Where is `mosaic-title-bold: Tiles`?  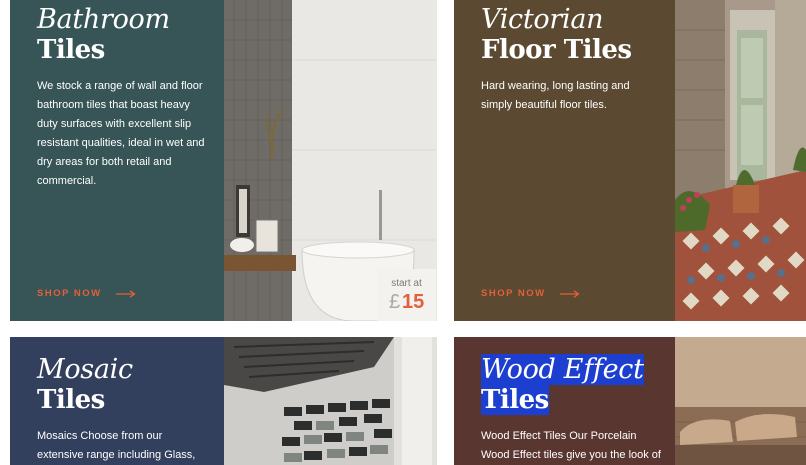 mosaic-title-bold: Tiles is located at coordinates (71, 400).